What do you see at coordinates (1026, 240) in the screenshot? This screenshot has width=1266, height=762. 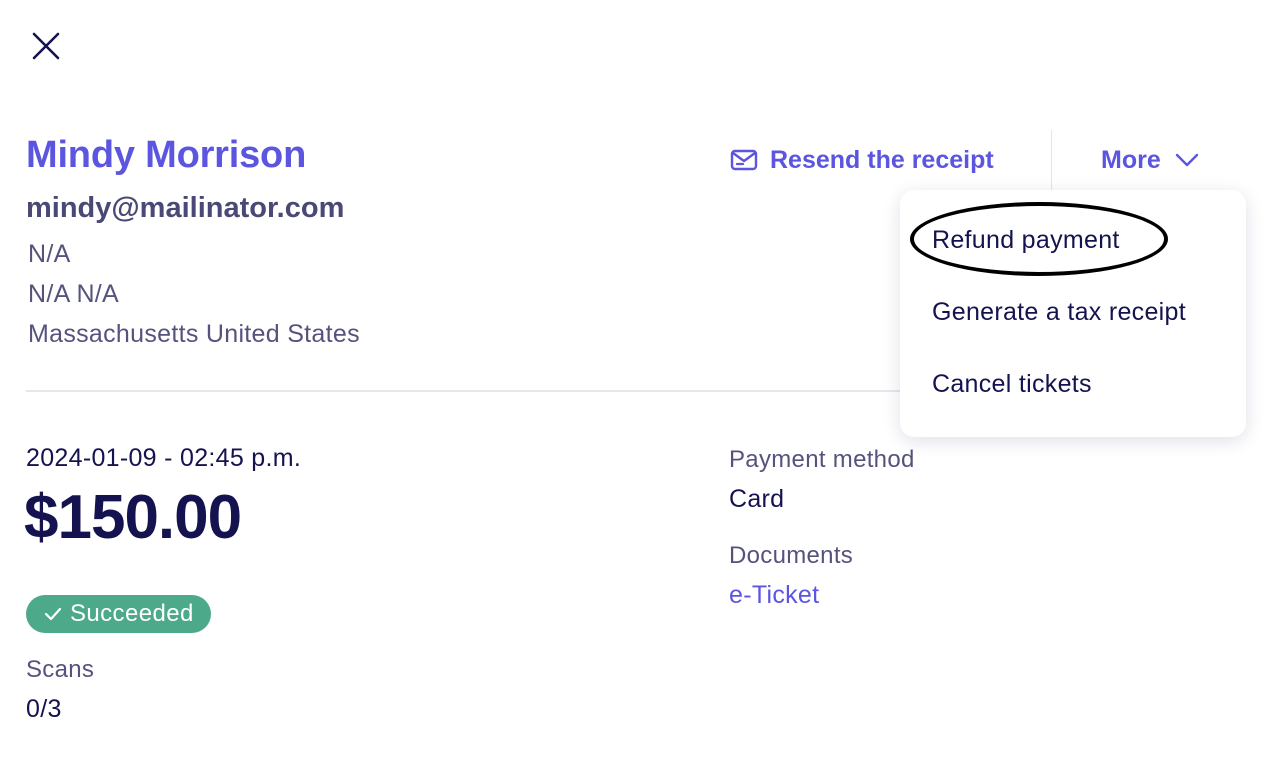 I see `menu-item-refund-payment: Refund payment` at bounding box center [1026, 240].